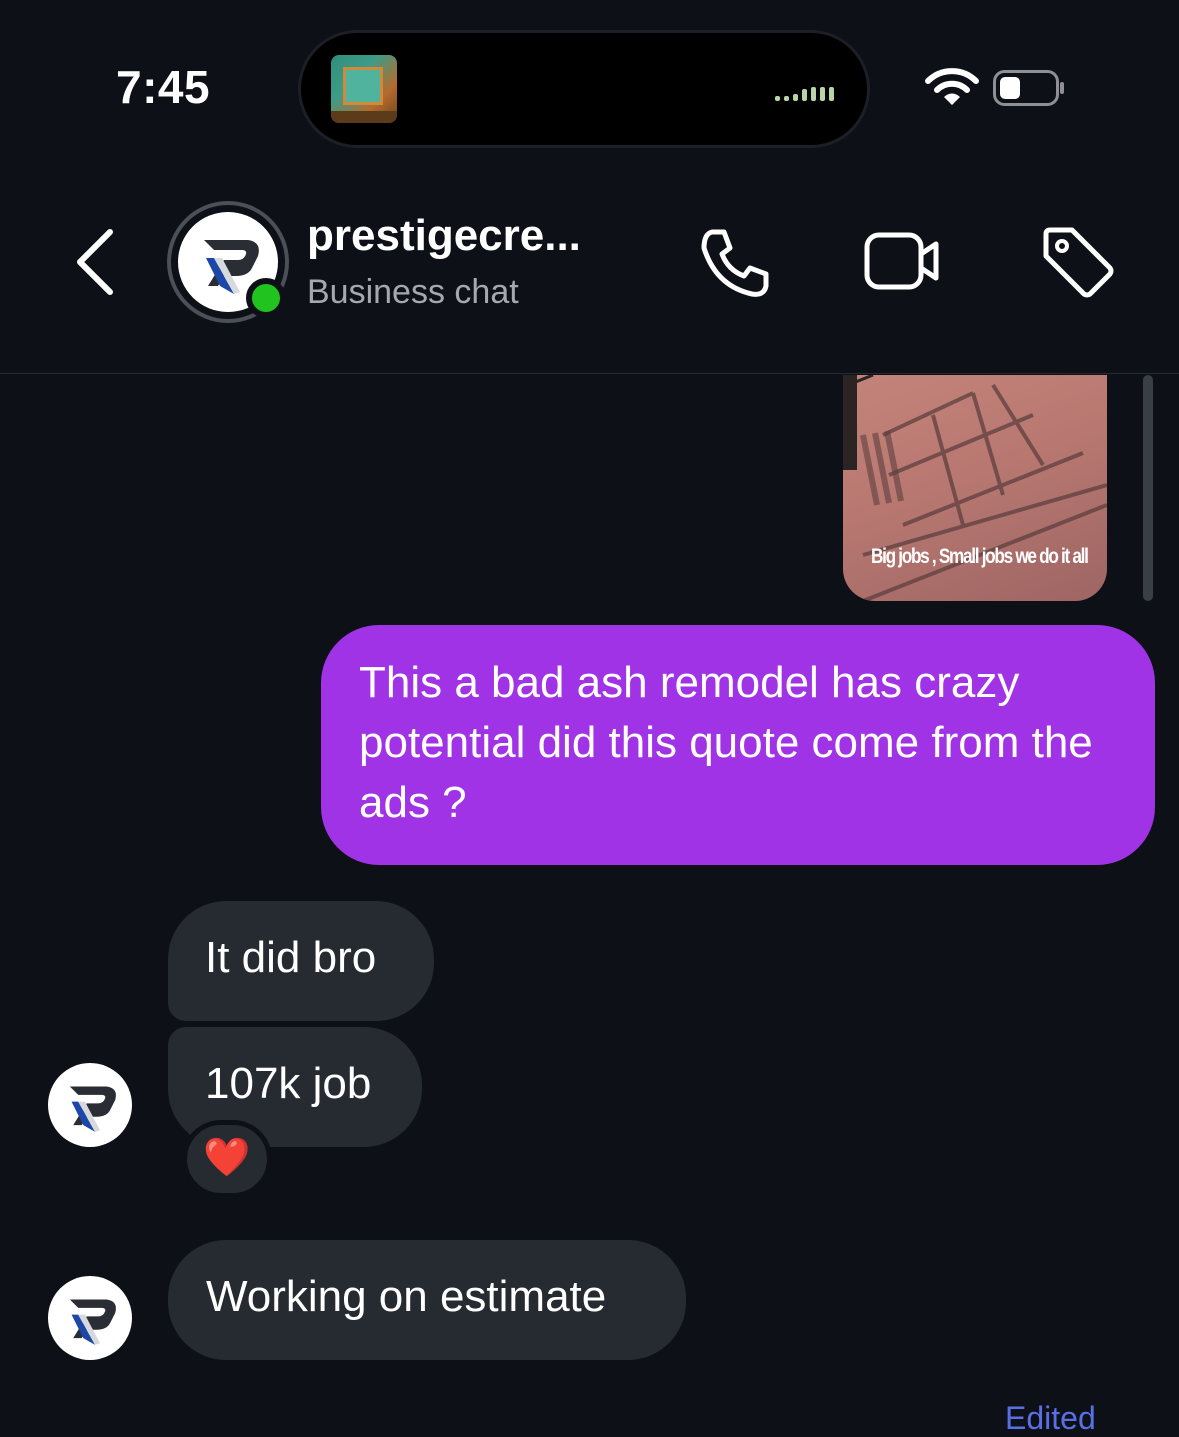 This screenshot has width=1179, height=1437. I want to click on tag-icon, so click(1077, 261).